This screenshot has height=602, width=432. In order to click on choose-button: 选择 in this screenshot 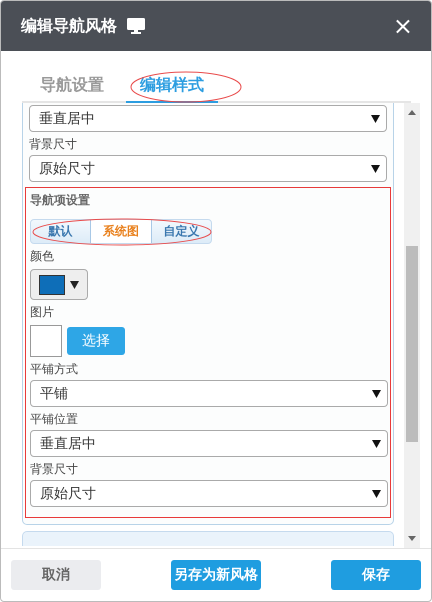, I will do `click(96, 341)`.